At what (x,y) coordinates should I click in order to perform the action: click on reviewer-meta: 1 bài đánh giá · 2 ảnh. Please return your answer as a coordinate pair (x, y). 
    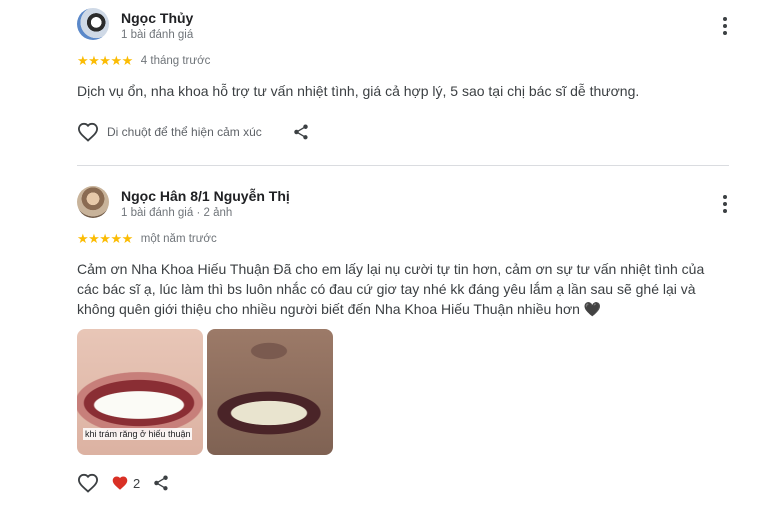
    Looking at the image, I should click on (177, 213).